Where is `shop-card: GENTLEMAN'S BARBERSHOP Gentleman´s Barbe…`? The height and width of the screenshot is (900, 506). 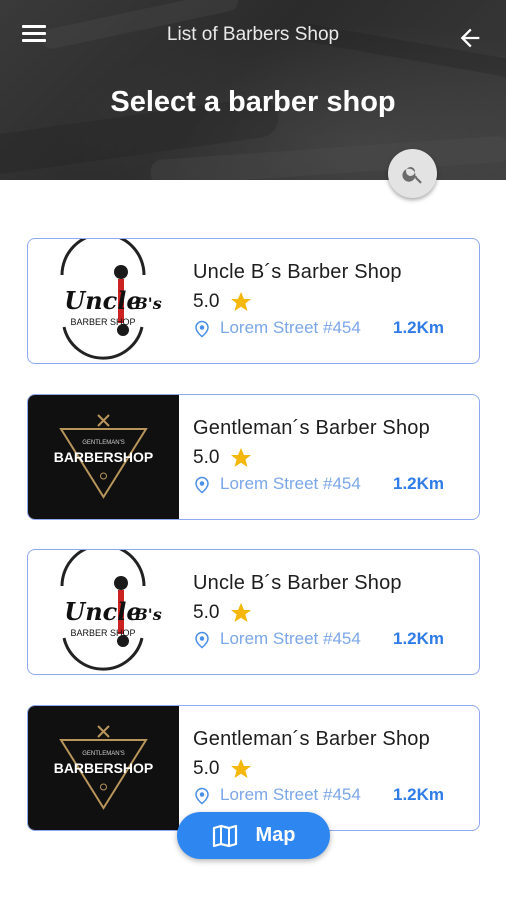 shop-card: GENTLEMAN'S BARBERSHOP Gentleman´s Barbe… is located at coordinates (253, 457).